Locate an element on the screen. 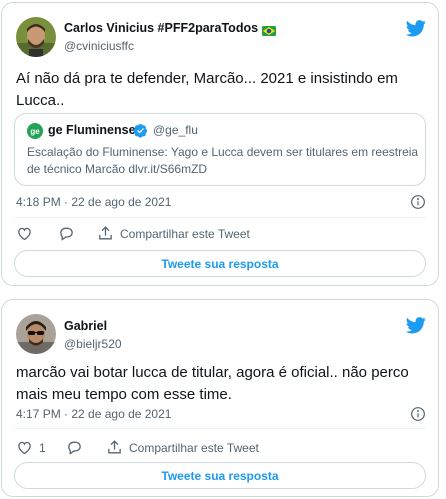 The height and width of the screenshot is (499, 446). author-handle: @bieljr520 is located at coordinates (93, 344).